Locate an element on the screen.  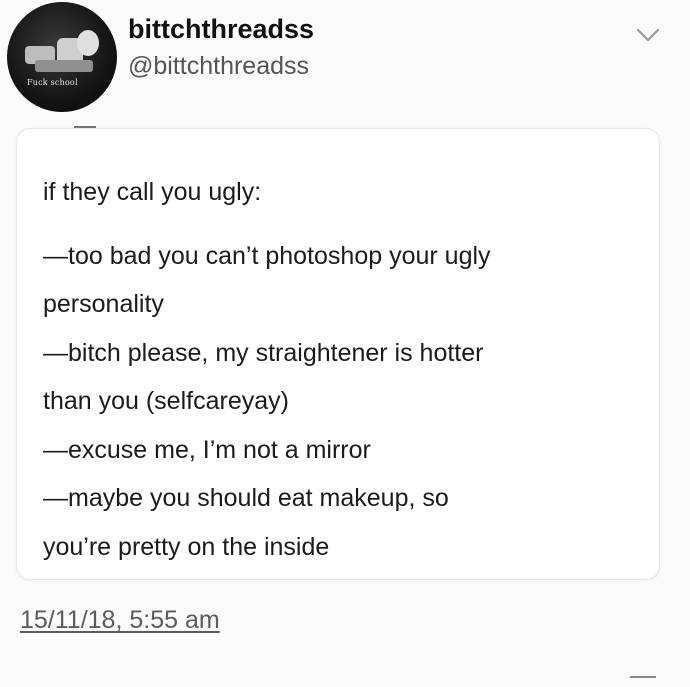
tweet-text-line: —maybe you should eat makeup, so is located at coordinates (246, 498).